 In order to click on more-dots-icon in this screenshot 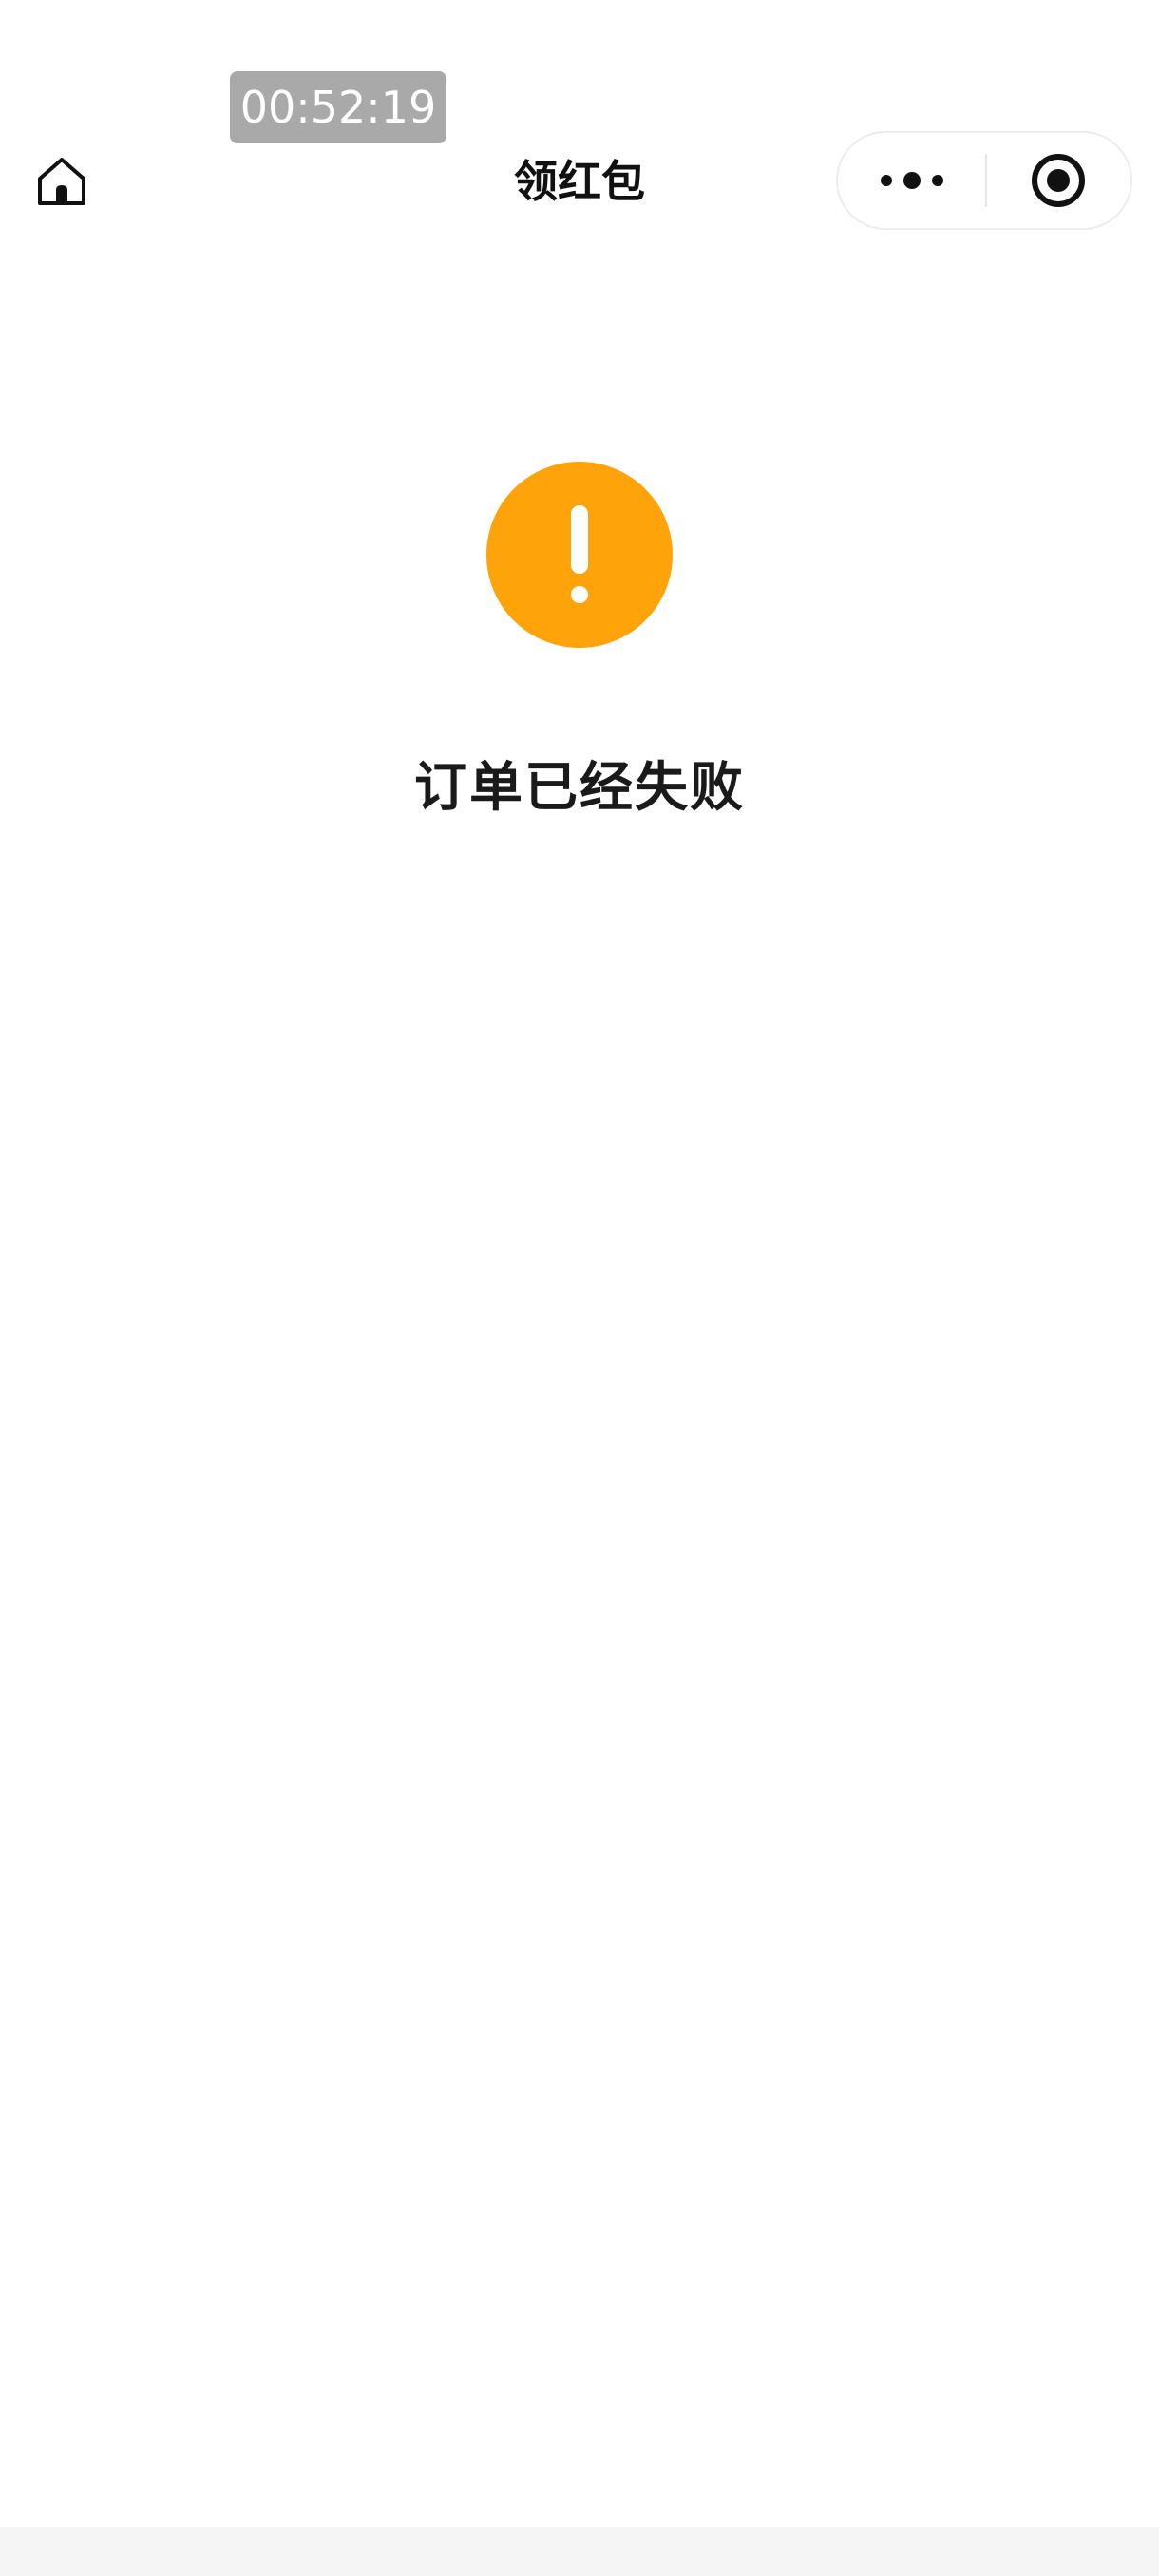, I will do `click(912, 180)`.